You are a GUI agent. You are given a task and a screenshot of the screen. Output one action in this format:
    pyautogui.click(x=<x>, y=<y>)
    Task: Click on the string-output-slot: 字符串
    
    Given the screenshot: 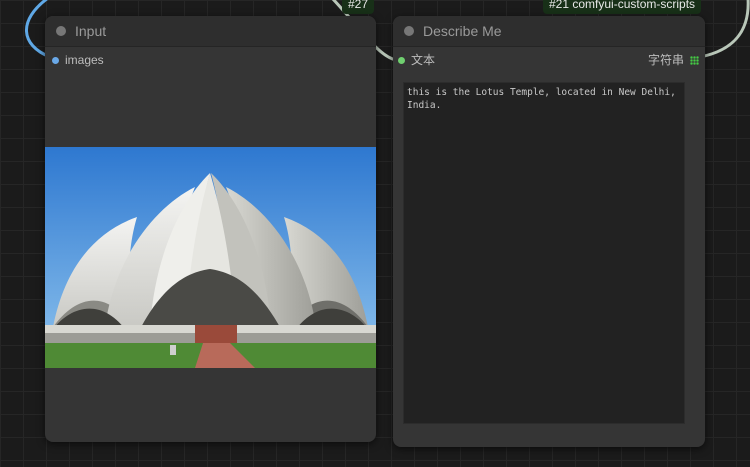 What is the action you would take?
    pyautogui.click(x=666, y=60)
    